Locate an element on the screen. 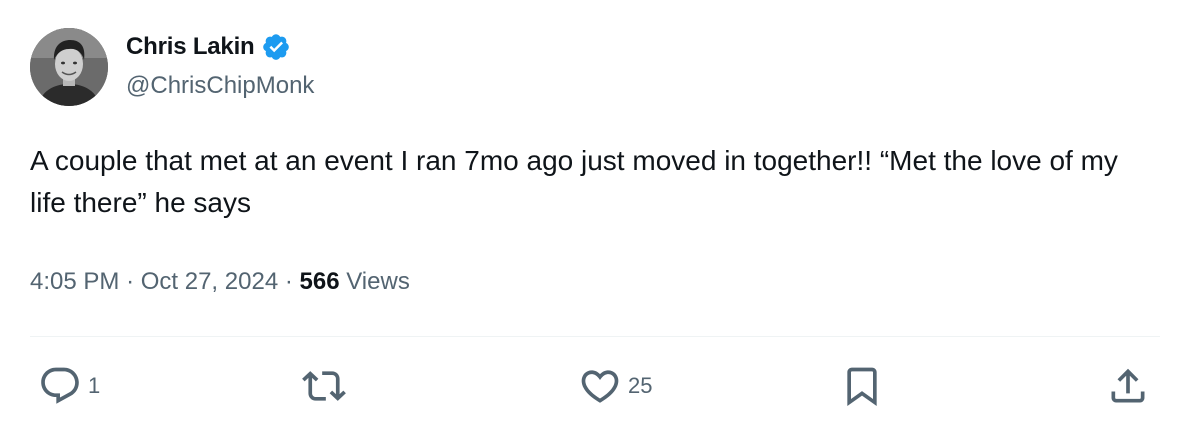 The height and width of the screenshot is (426, 1182). reply-icon is located at coordinates (60, 385).